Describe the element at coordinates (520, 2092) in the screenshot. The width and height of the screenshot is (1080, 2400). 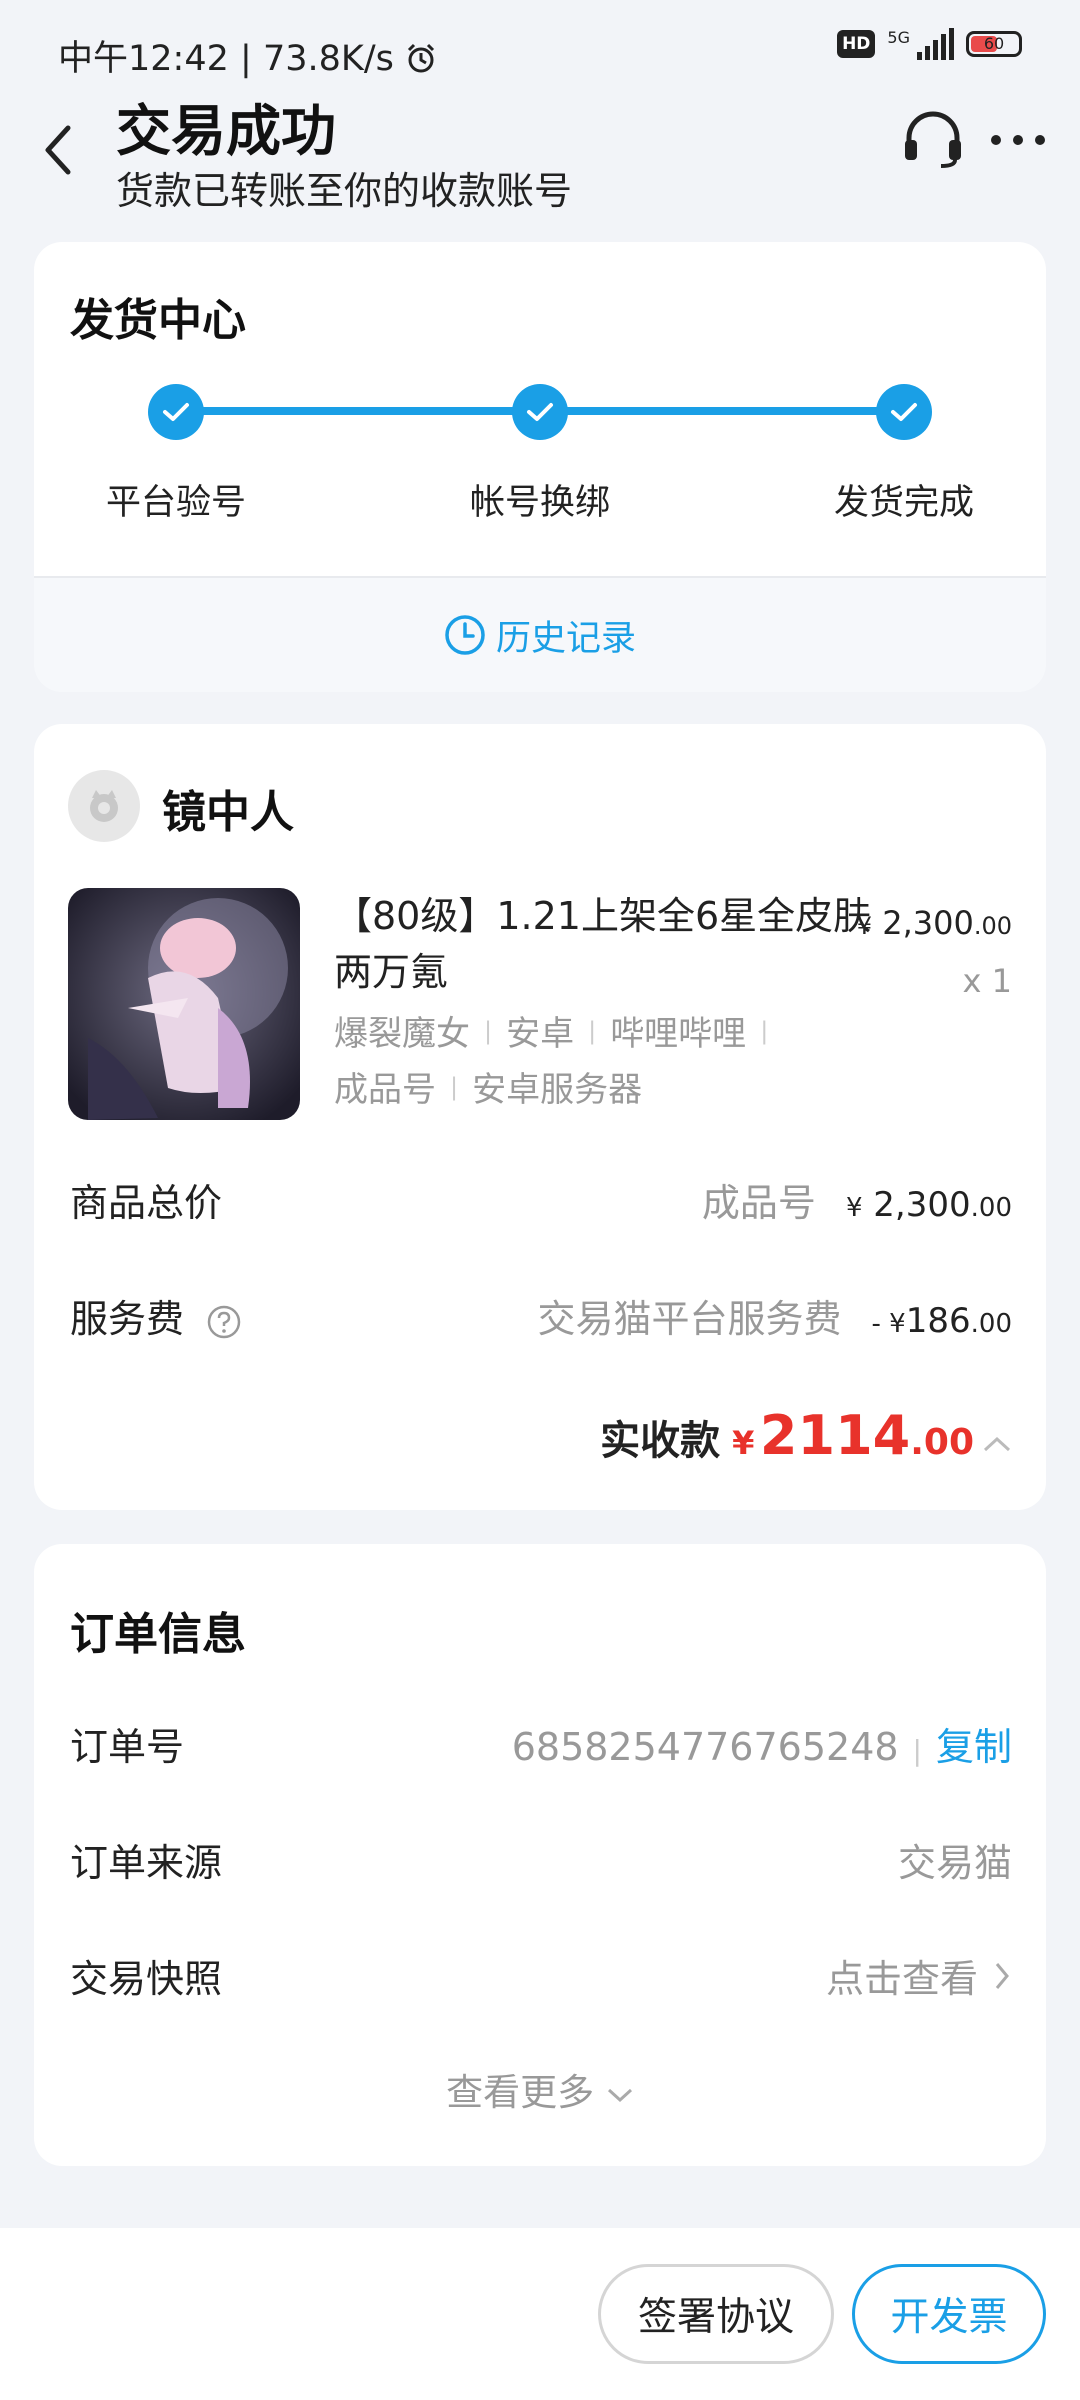
I see `see-more-label: 查看更多` at that location.